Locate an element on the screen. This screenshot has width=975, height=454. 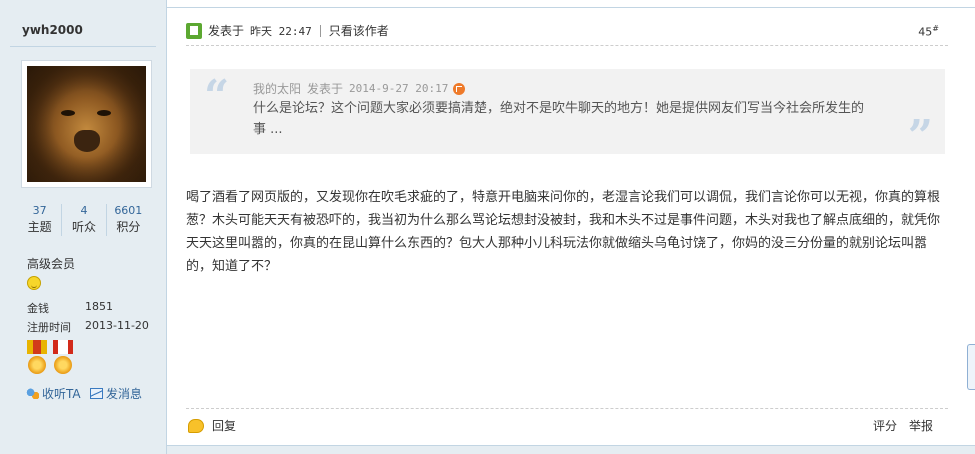
author-username: ywh2000 is located at coordinates (52, 30).